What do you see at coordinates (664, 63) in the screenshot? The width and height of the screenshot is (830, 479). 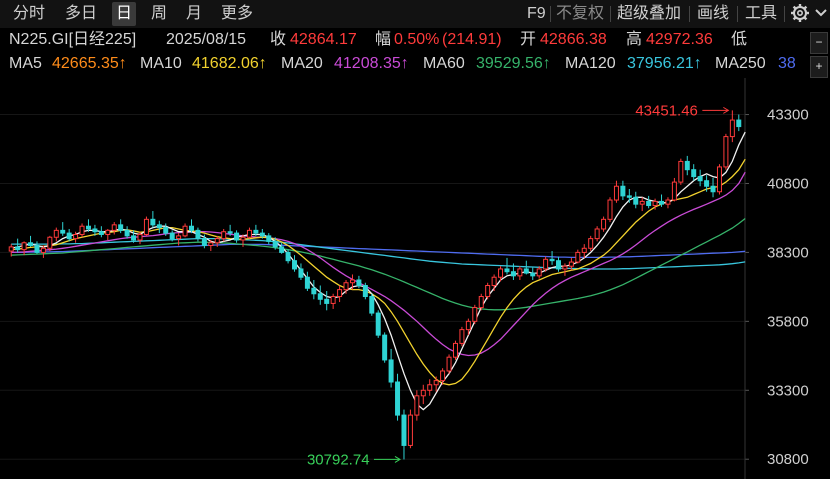 I see `ma120-value: 37956.21↑` at bounding box center [664, 63].